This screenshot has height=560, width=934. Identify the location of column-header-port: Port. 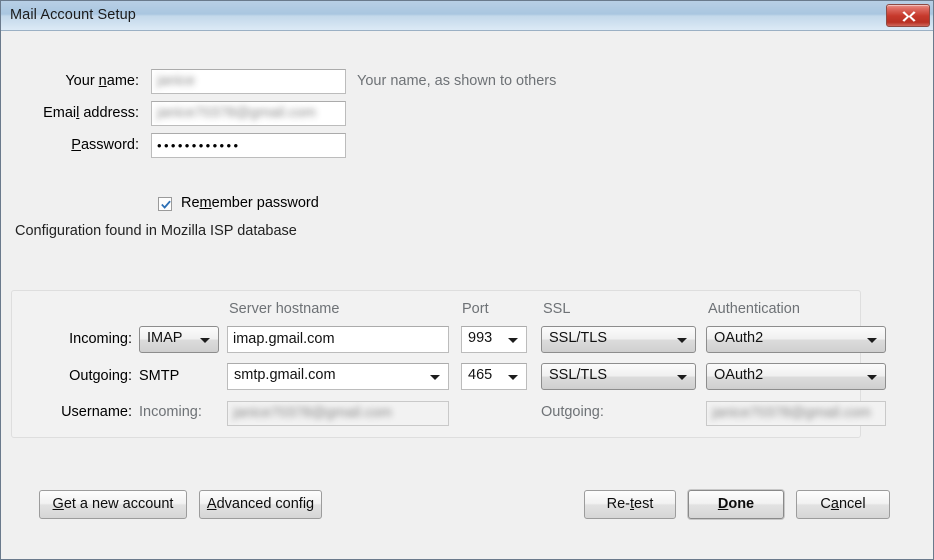
(475, 309).